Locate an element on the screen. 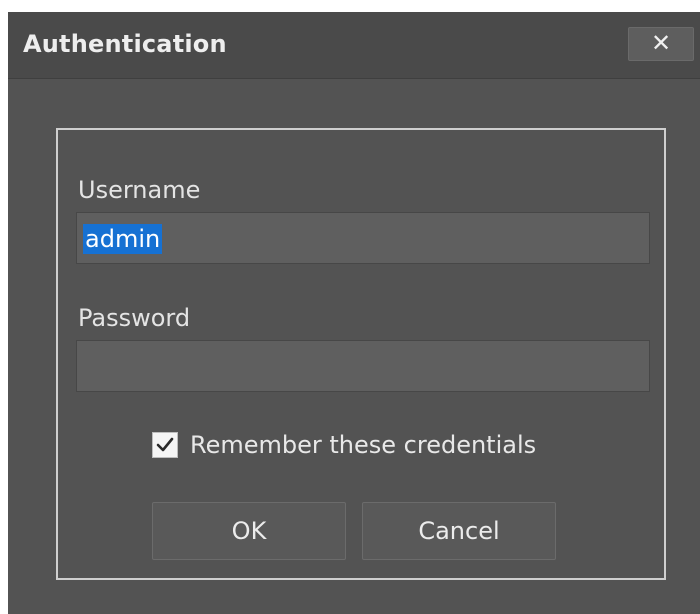 This screenshot has height=614, width=700. close-button: ✕ is located at coordinates (661, 44).